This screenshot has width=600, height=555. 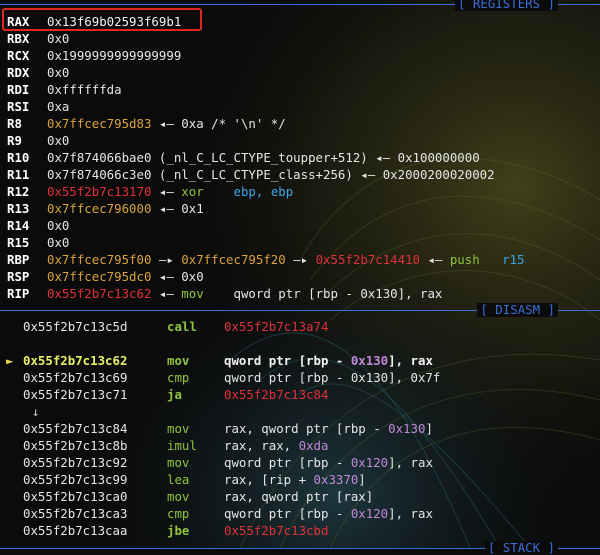 What do you see at coordinates (174, 394) in the screenshot?
I see `instruction-mnemonic: ja` at bounding box center [174, 394].